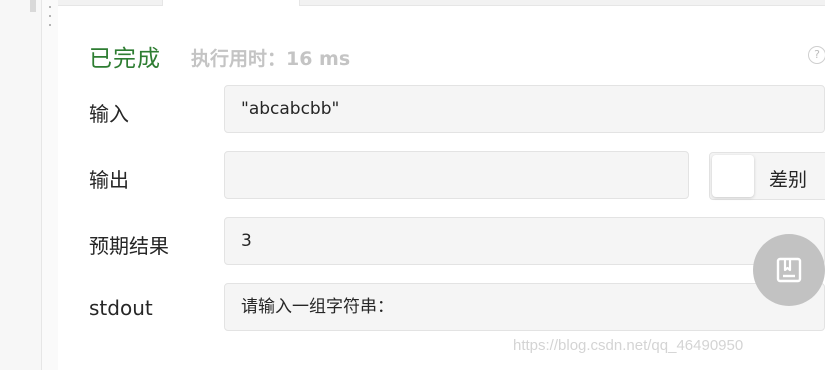 The image size is (825, 370). Describe the element at coordinates (524, 241) in the screenshot. I see `expected-value-field: 3` at that location.